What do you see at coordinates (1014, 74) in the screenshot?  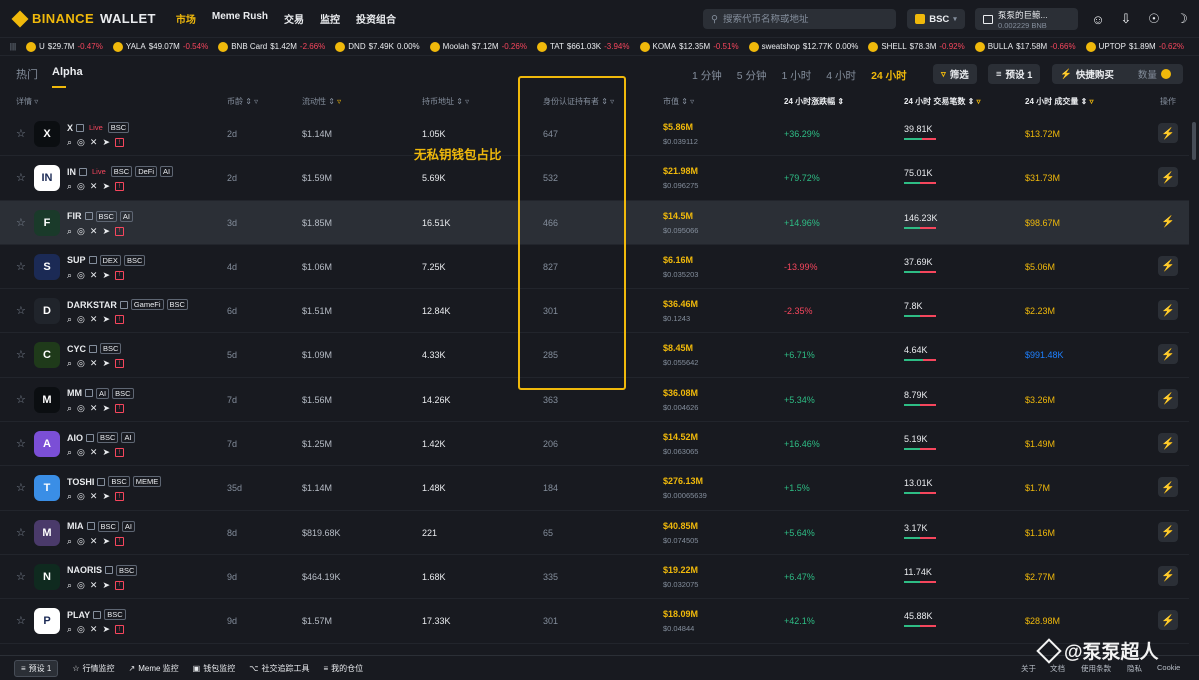 I see `preset-button: ≡ 预设 1` at bounding box center [1014, 74].